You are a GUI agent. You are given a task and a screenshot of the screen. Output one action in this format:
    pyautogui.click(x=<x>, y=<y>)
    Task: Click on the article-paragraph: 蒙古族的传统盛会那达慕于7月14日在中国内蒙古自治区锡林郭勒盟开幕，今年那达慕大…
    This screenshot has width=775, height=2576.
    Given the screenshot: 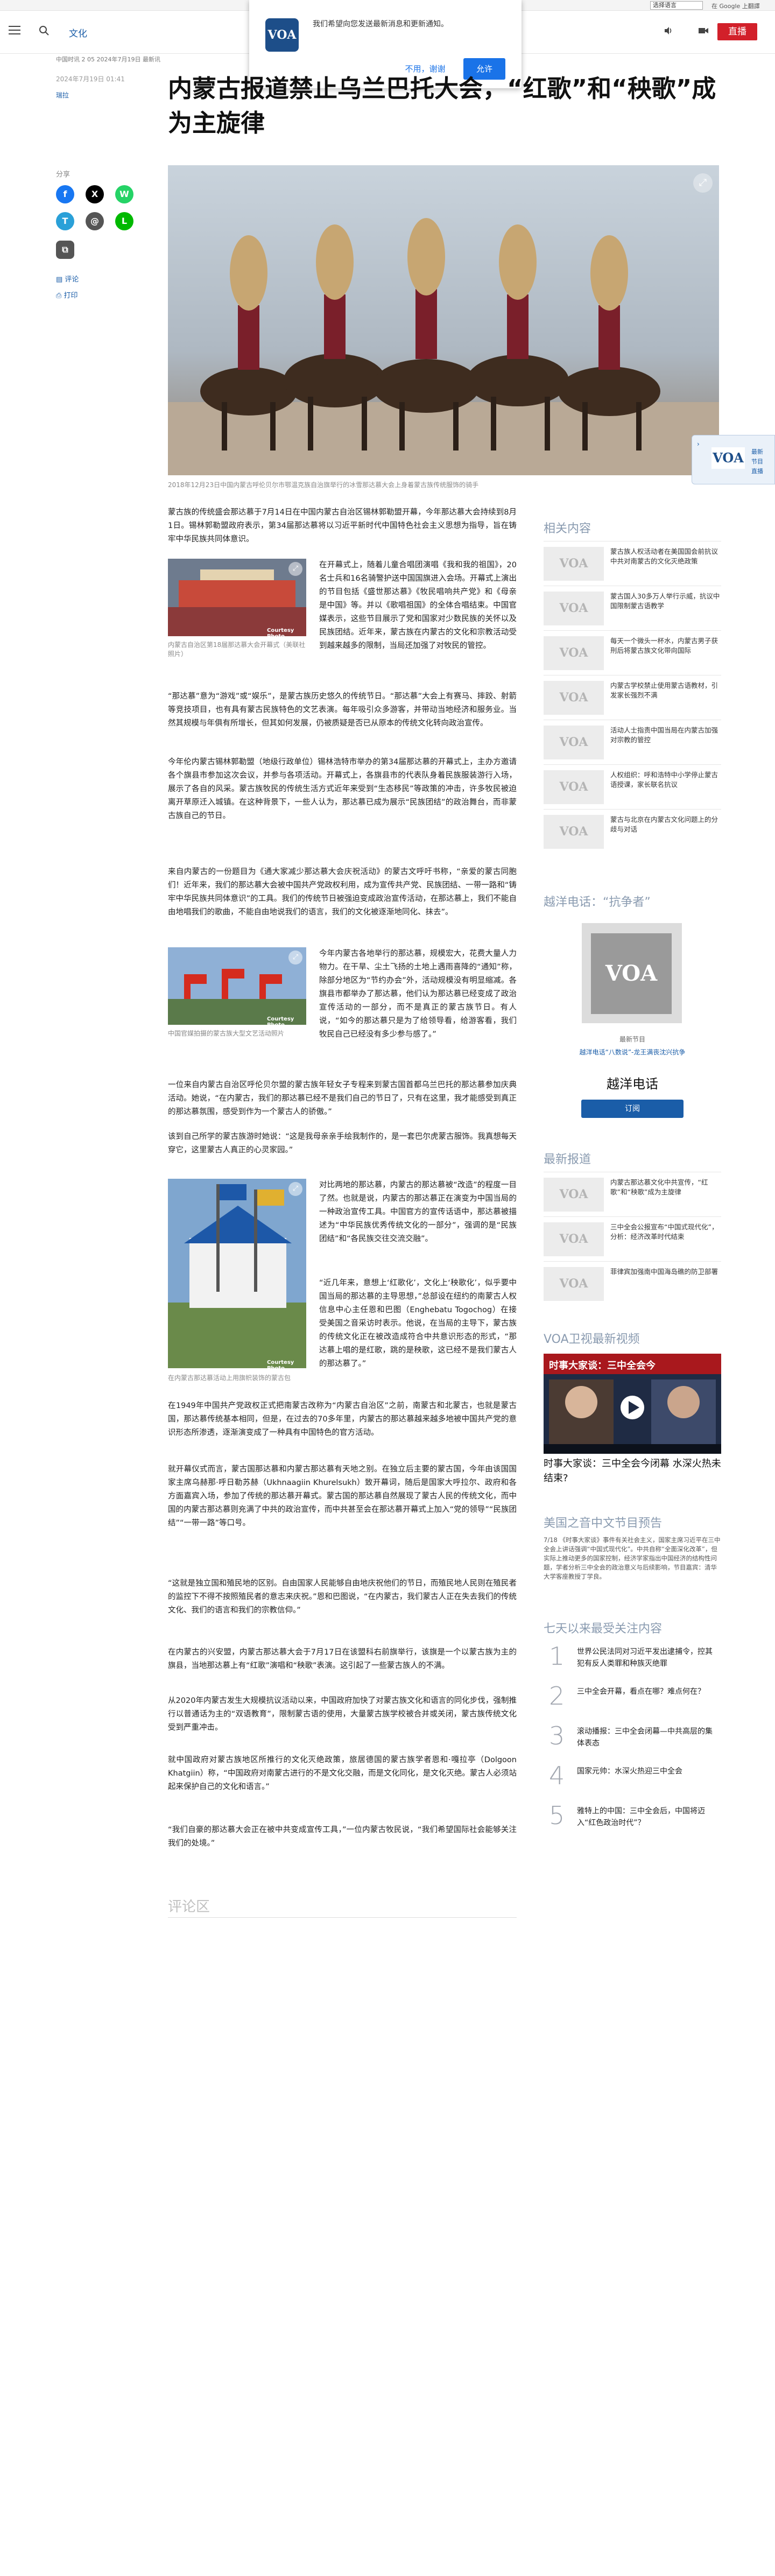 What is the action you would take?
    pyautogui.click(x=342, y=526)
    